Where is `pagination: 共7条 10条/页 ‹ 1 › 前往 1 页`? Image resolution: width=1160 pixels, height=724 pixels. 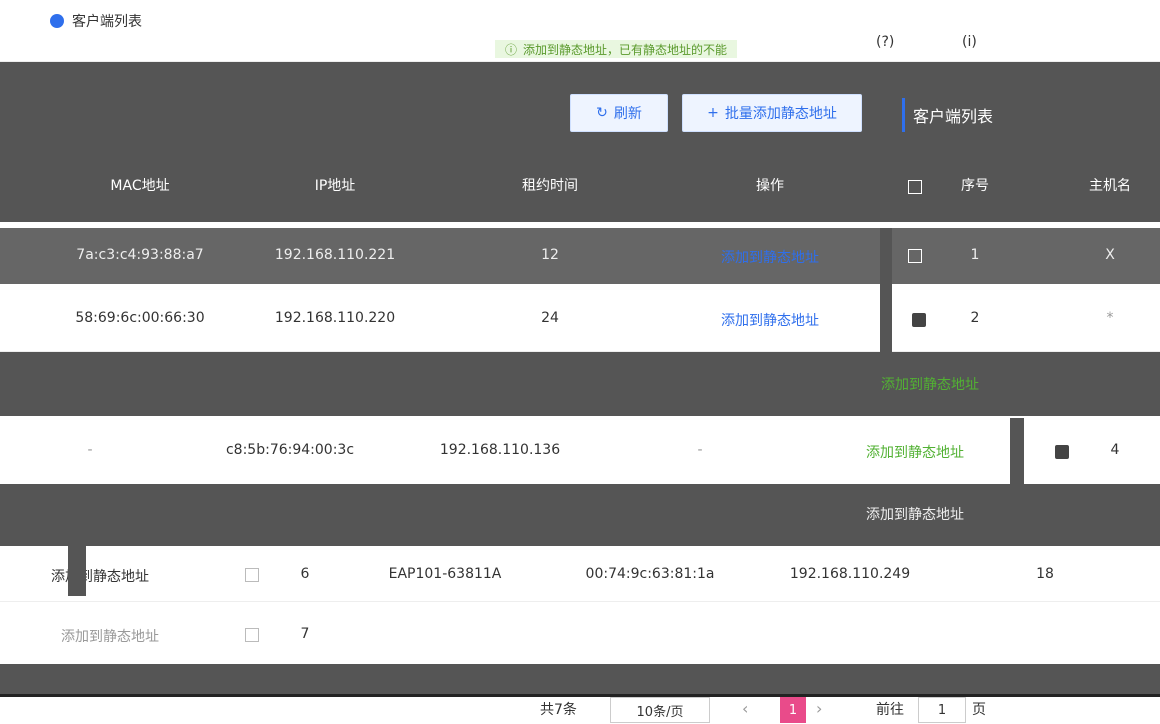 pagination: 共7条 10条/页 ‹ 1 › 前往 1 页 is located at coordinates (580, 709).